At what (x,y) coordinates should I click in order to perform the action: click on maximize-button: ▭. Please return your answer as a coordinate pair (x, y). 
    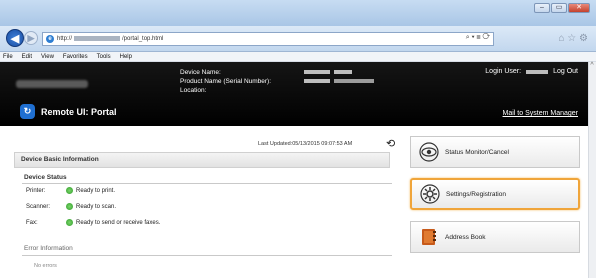
    Looking at the image, I should click on (559, 8).